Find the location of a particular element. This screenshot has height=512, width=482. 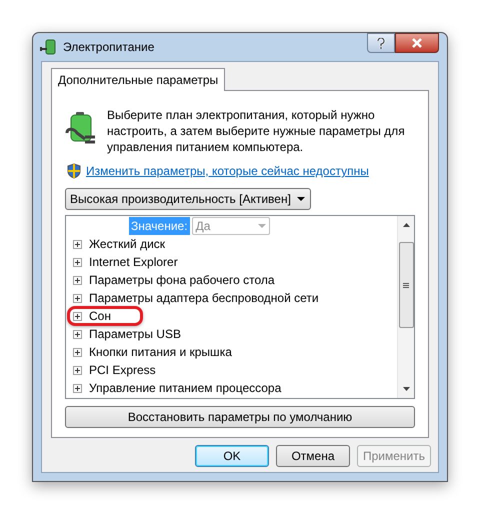

battery-plug-icon is located at coordinates (48, 47).